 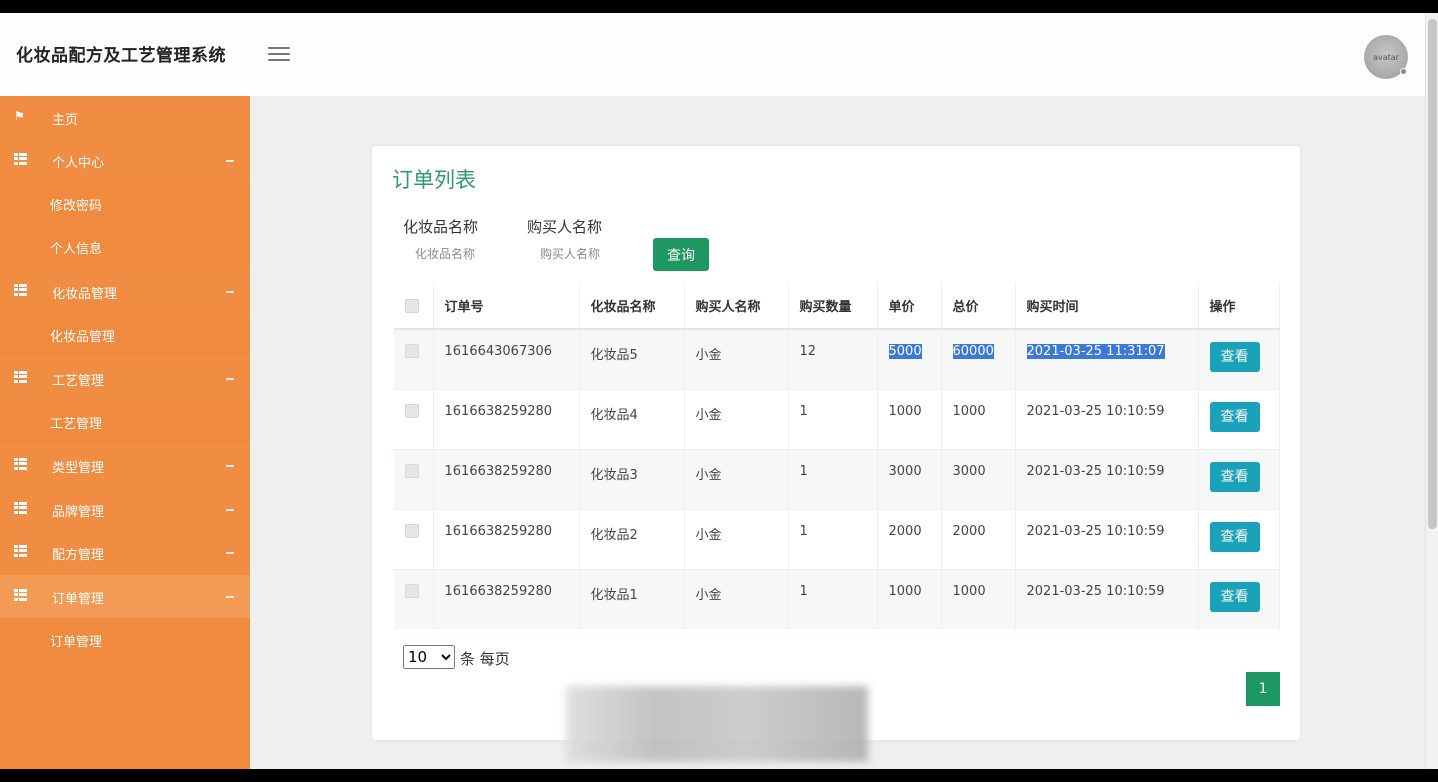 What do you see at coordinates (78, 468) in the screenshot?
I see `sidebar-item-label: 类型管理` at bounding box center [78, 468].